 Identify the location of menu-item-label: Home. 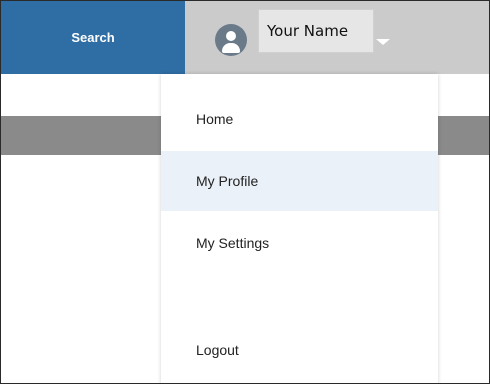
(215, 119).